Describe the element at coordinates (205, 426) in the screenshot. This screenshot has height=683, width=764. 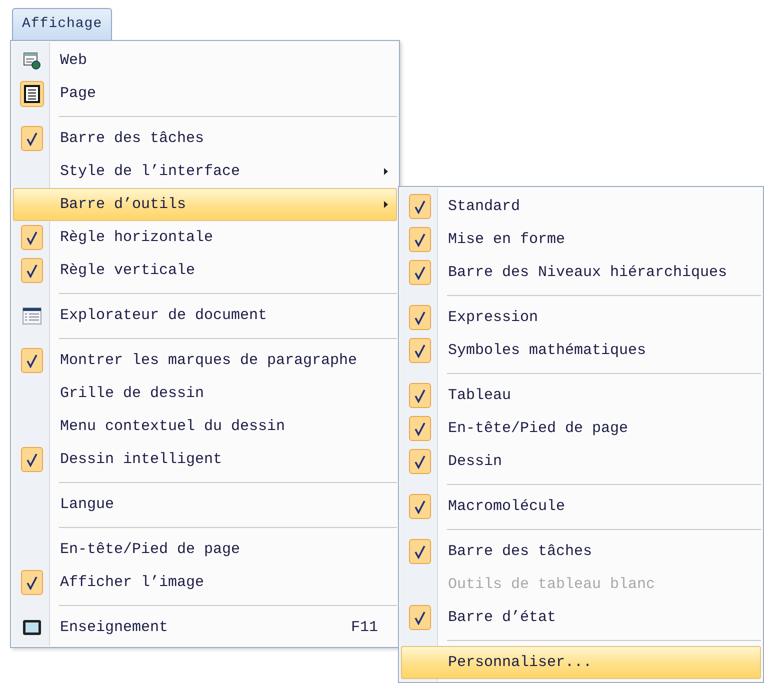
I see `menu-item: Menu contextuel du dessin` at that location.